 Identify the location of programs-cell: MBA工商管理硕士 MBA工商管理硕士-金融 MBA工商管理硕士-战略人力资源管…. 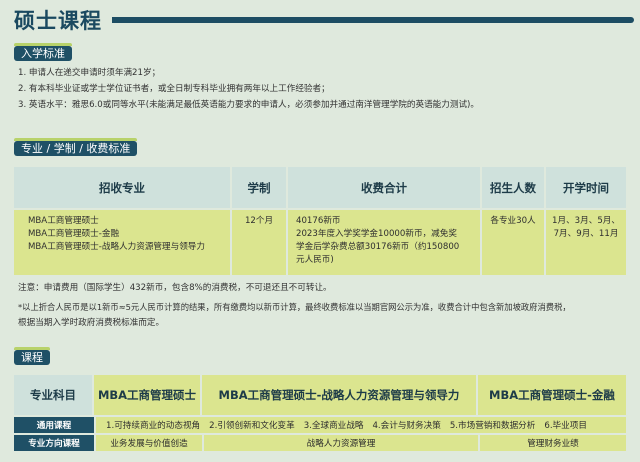
(123, 242).